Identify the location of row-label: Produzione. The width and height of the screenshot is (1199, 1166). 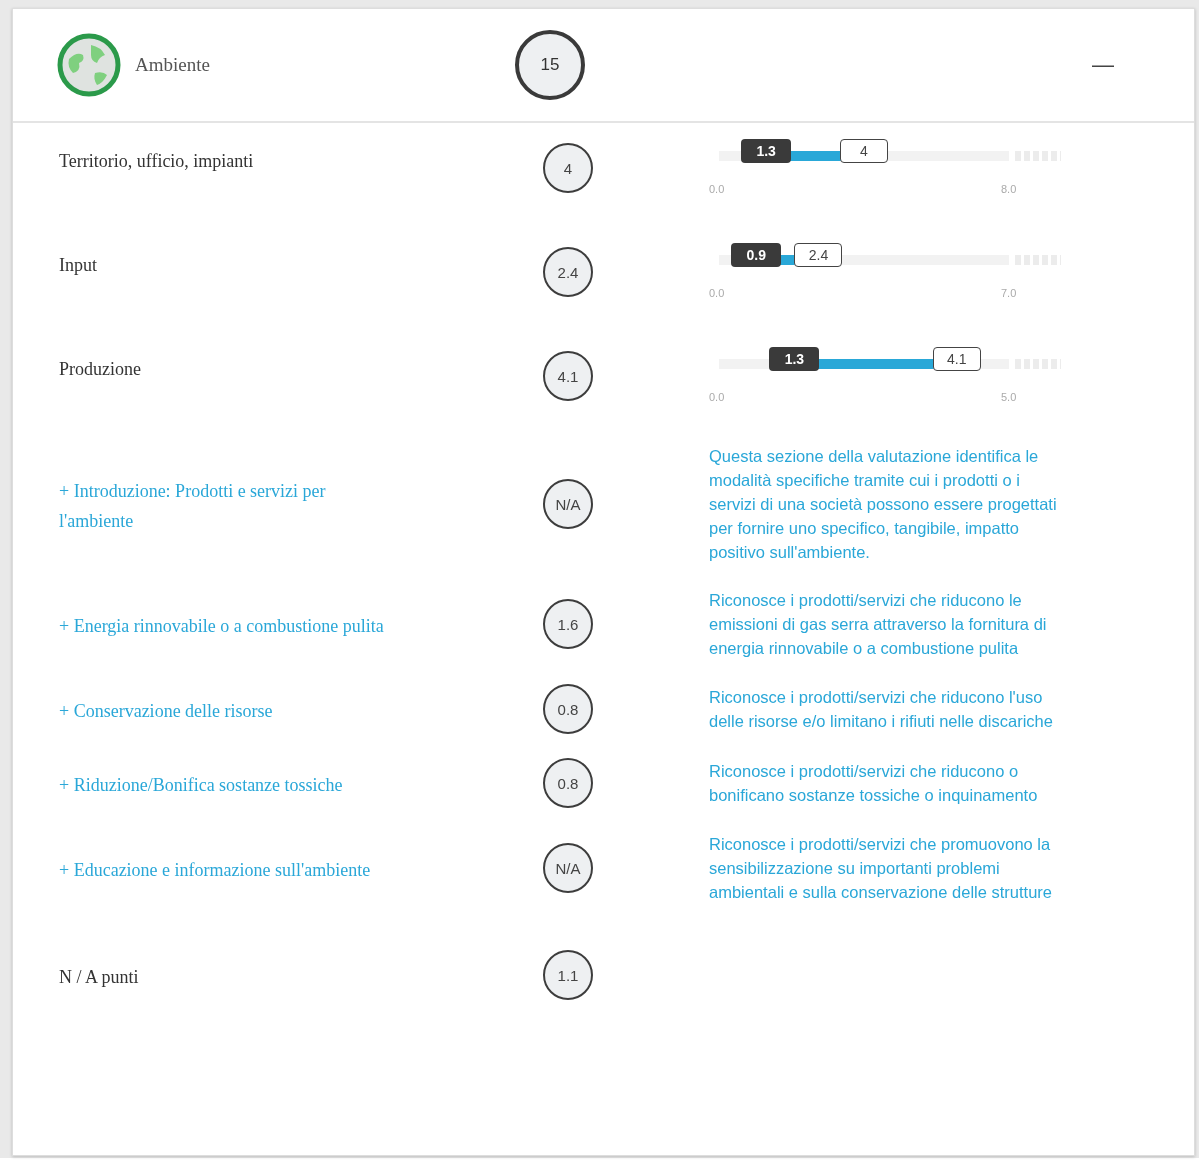
(100, 369).